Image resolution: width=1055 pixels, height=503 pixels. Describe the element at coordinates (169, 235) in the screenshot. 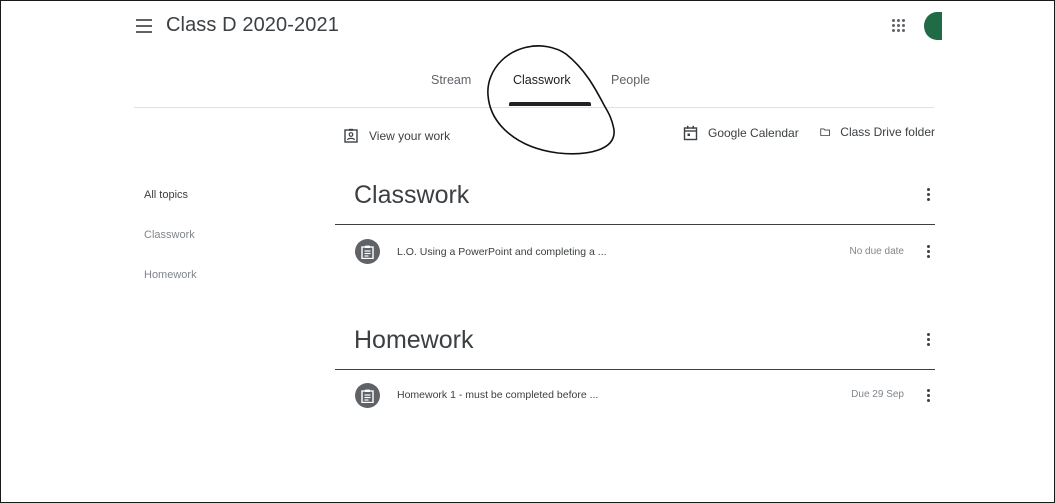

I see `sidebar-item-classwork: Classwork` at that location.